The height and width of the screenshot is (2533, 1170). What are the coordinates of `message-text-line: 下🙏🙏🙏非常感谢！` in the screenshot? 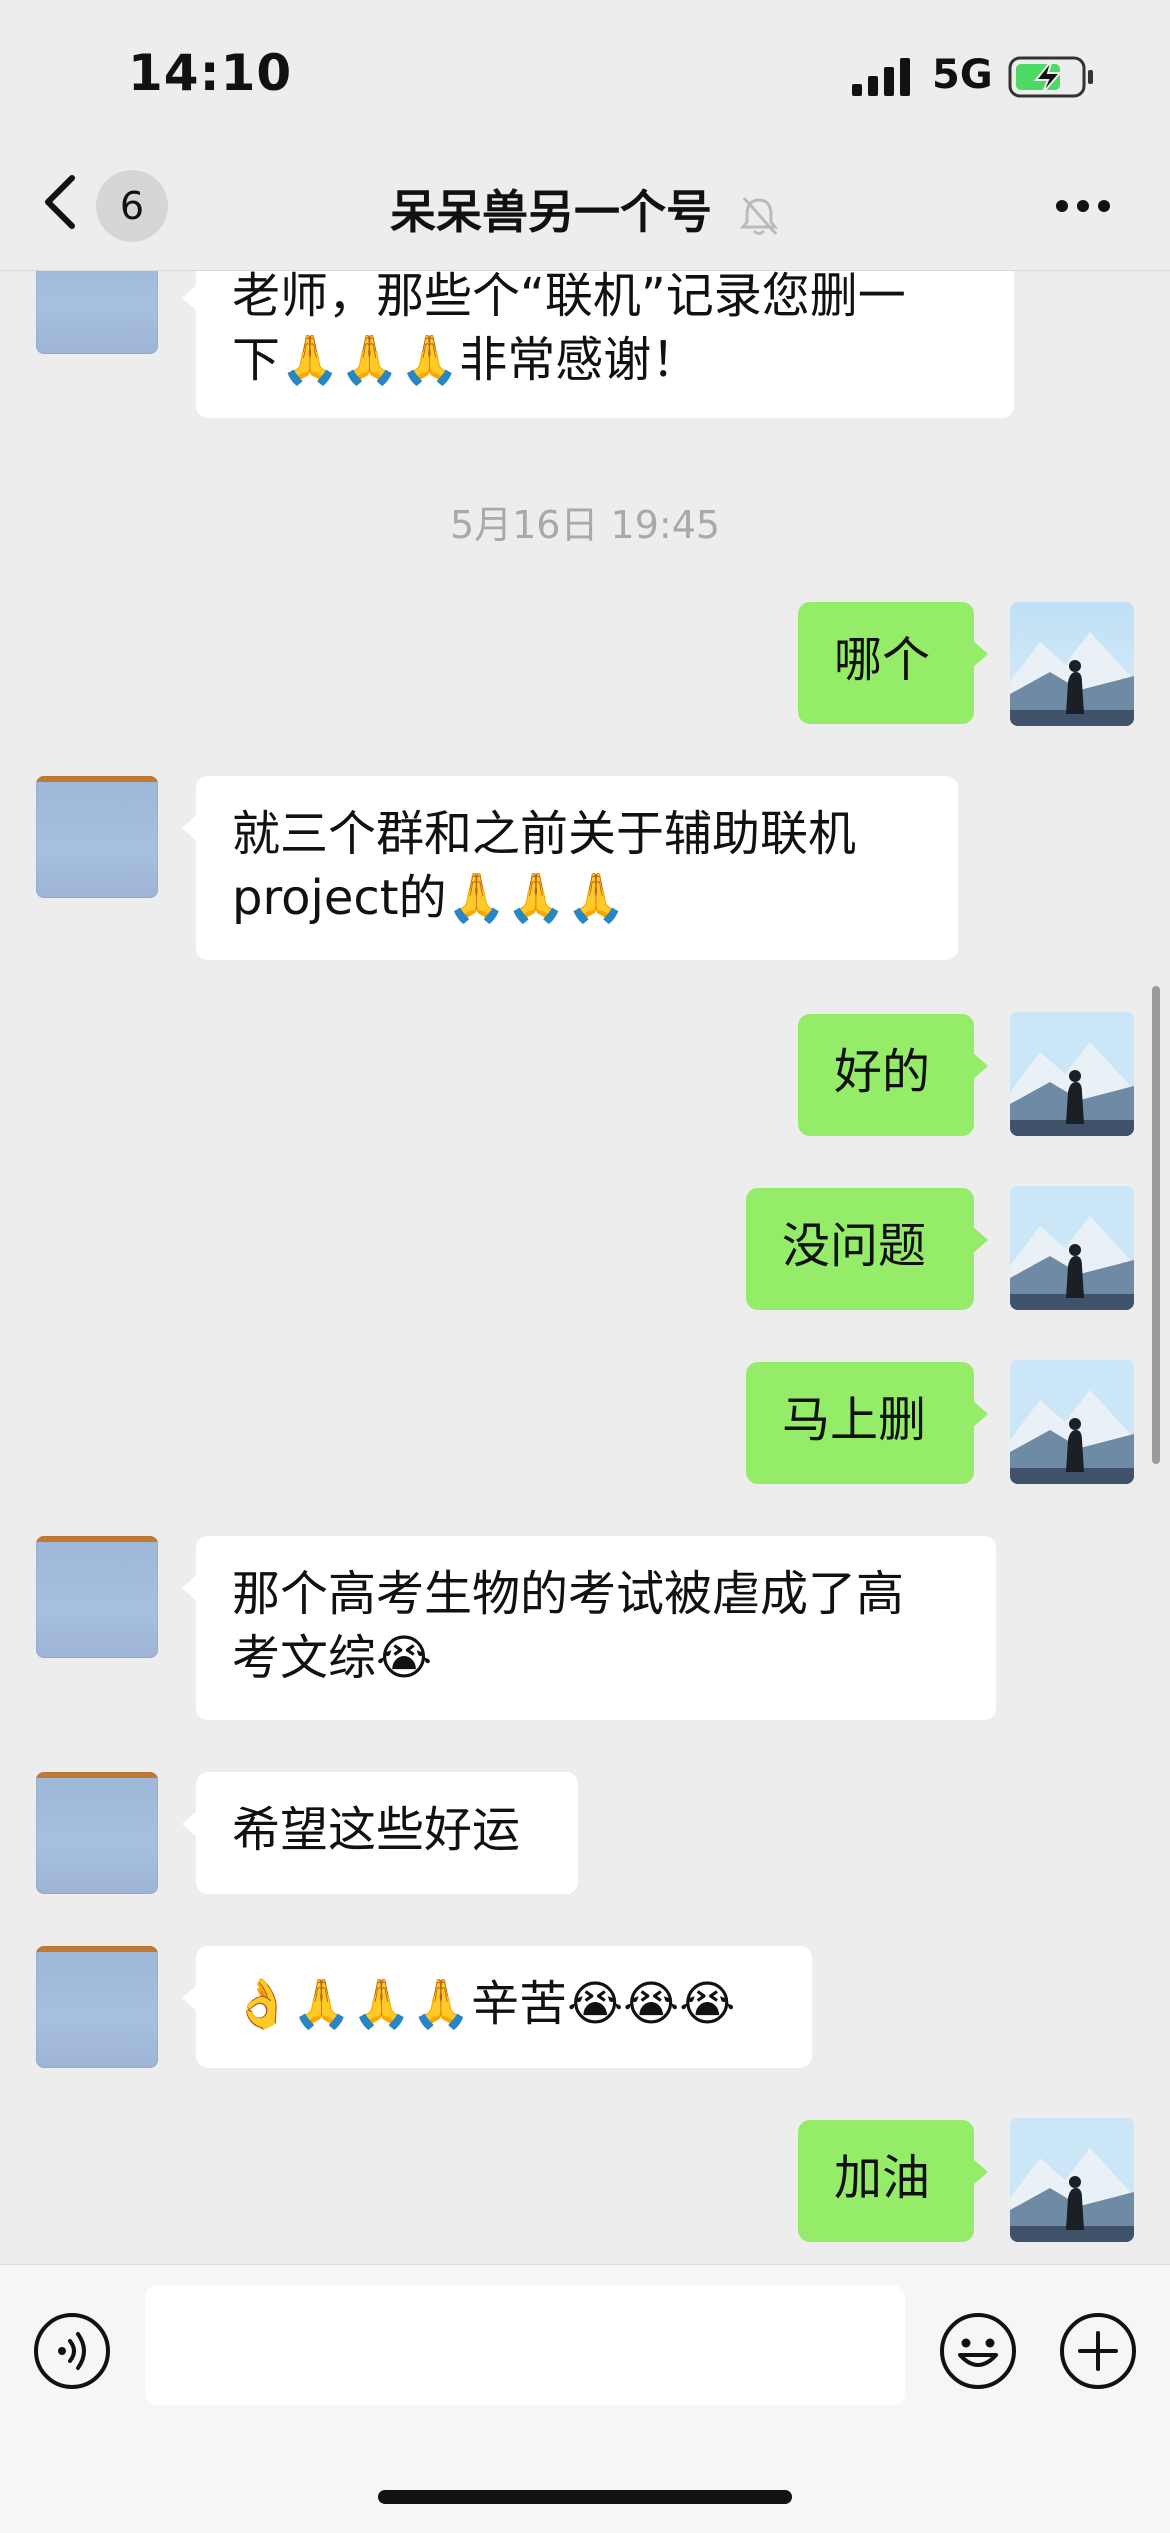 It's located at (466, 360).